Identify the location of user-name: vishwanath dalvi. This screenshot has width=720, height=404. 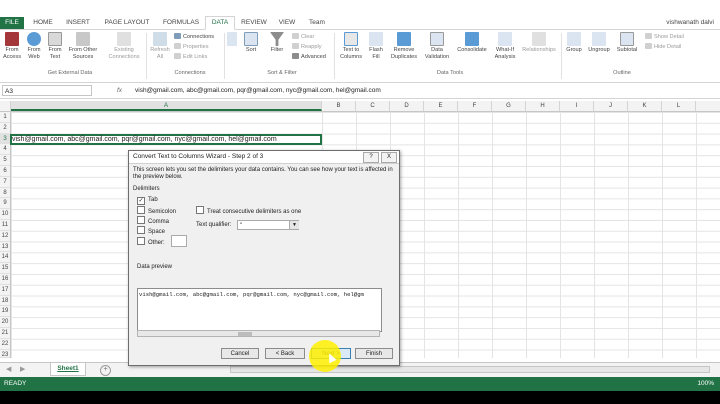
(690, 23).